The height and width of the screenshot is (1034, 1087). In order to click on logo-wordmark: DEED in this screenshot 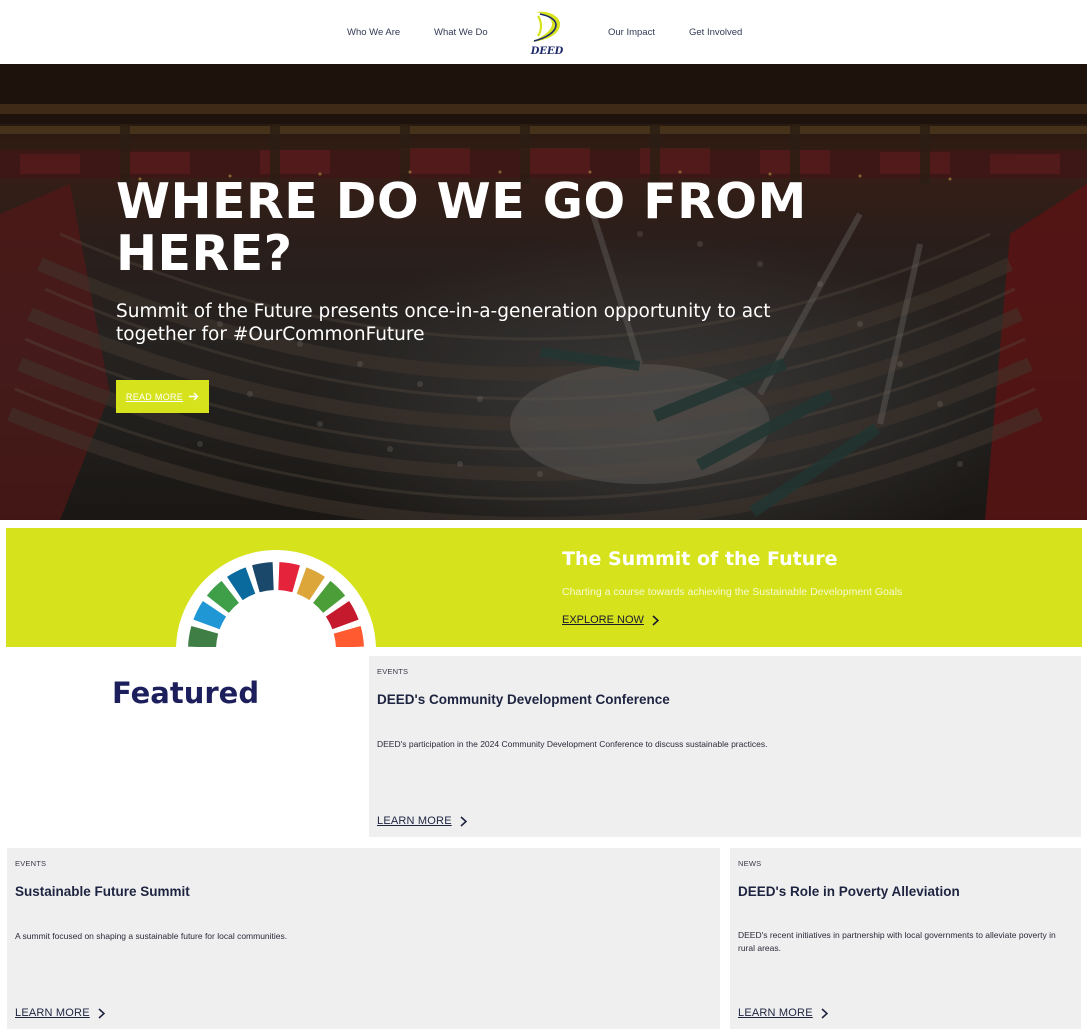, I will do `click(547, 51)`.